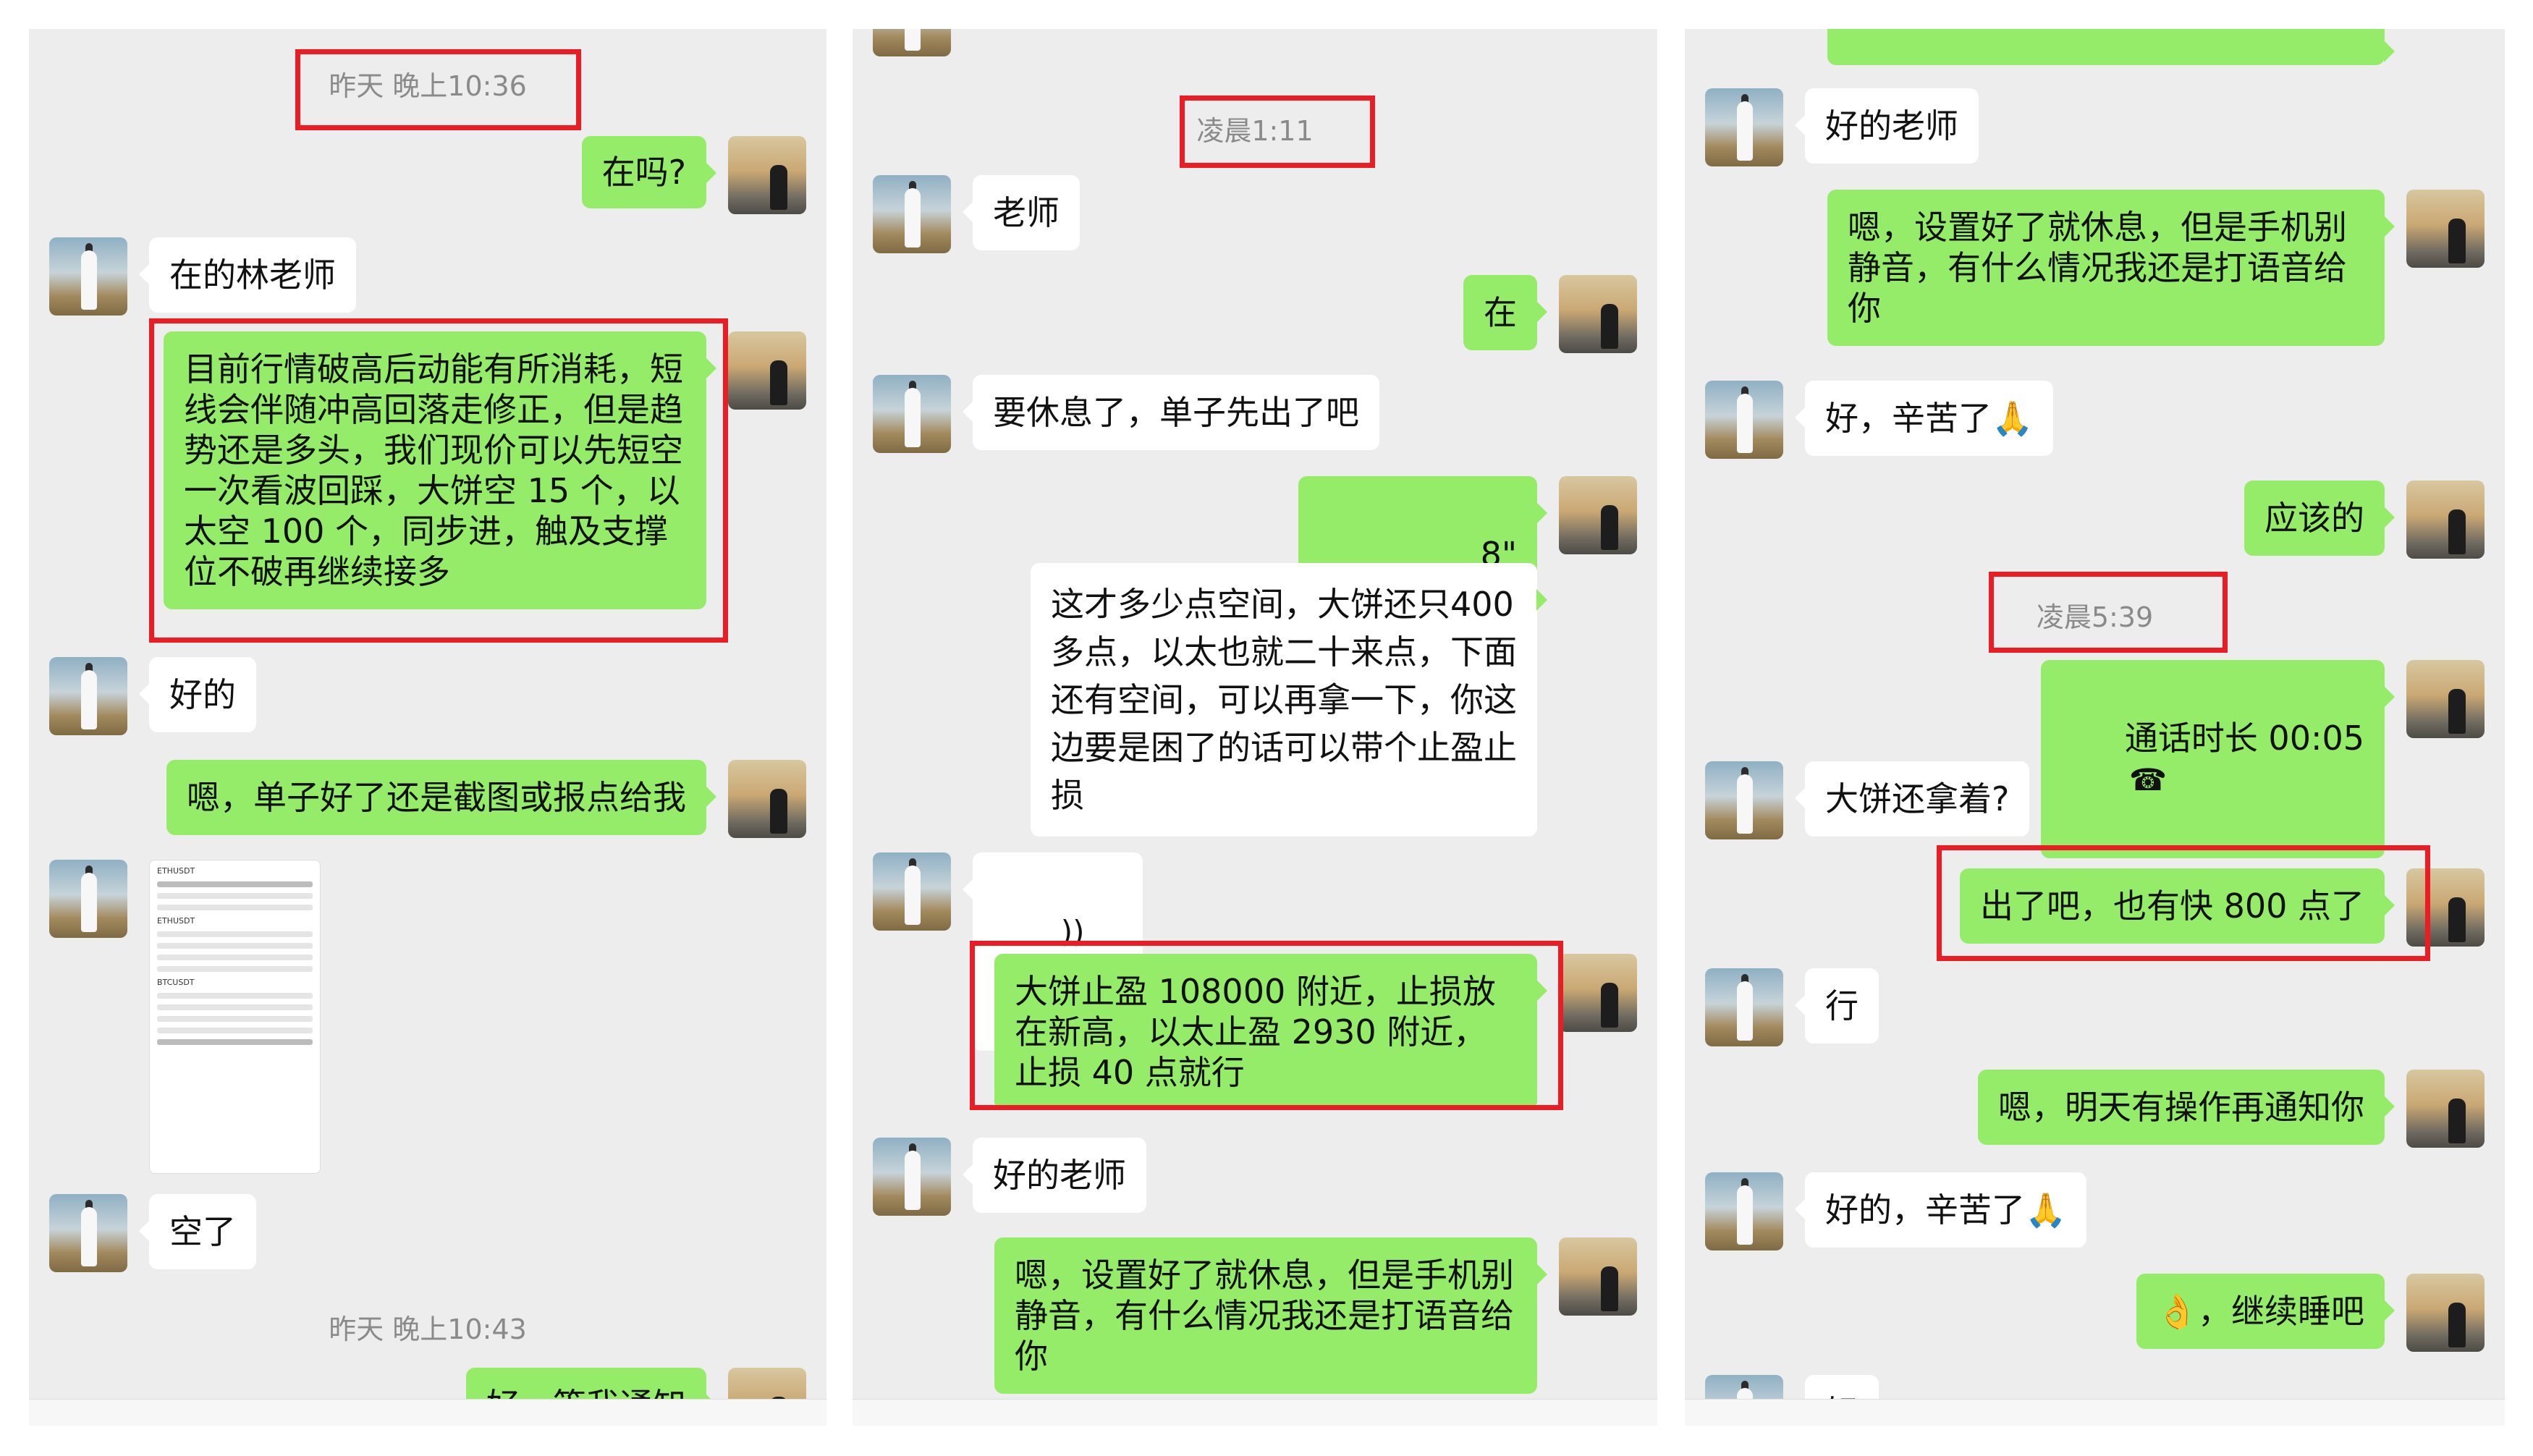 The height and width of the screenshot is (1456, 2533). I want to click on message-bubble: 好的, so click(197, 694).